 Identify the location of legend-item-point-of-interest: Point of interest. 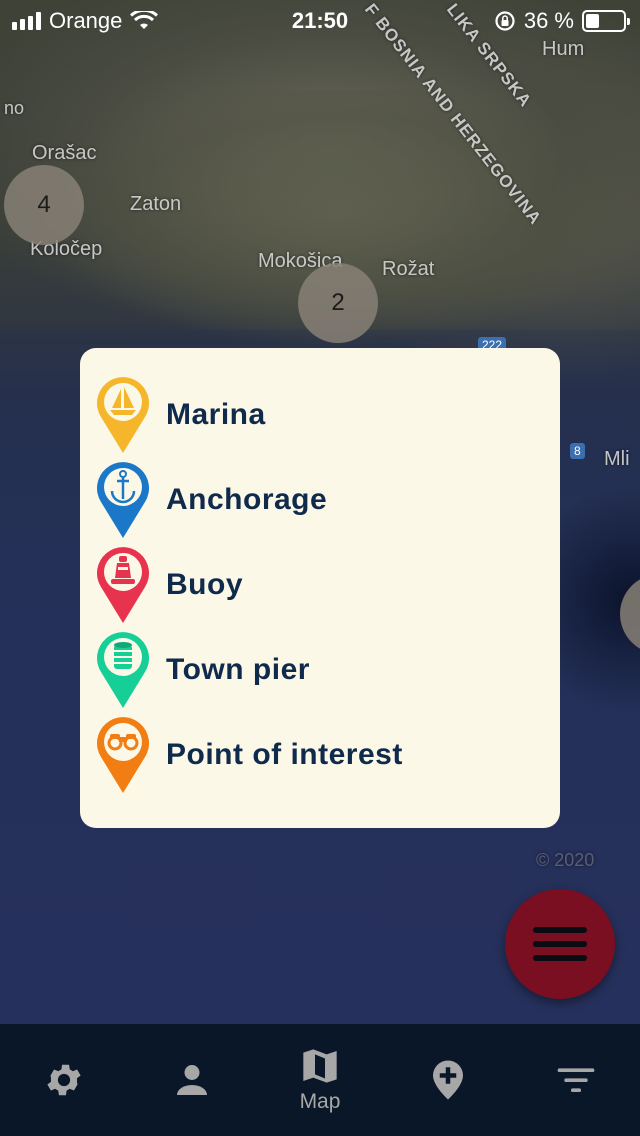
(320, 754).